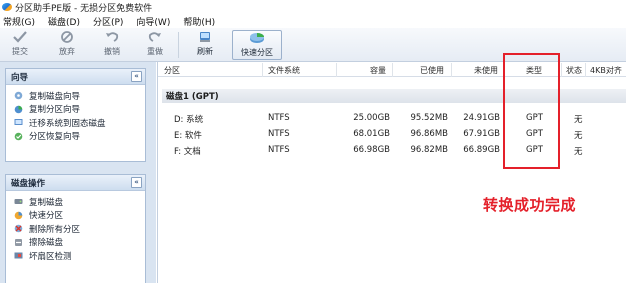  Describe the element at coordinates (371, 150) in the screenshot. I see `cell-capacity: 66.98GB` at that location.